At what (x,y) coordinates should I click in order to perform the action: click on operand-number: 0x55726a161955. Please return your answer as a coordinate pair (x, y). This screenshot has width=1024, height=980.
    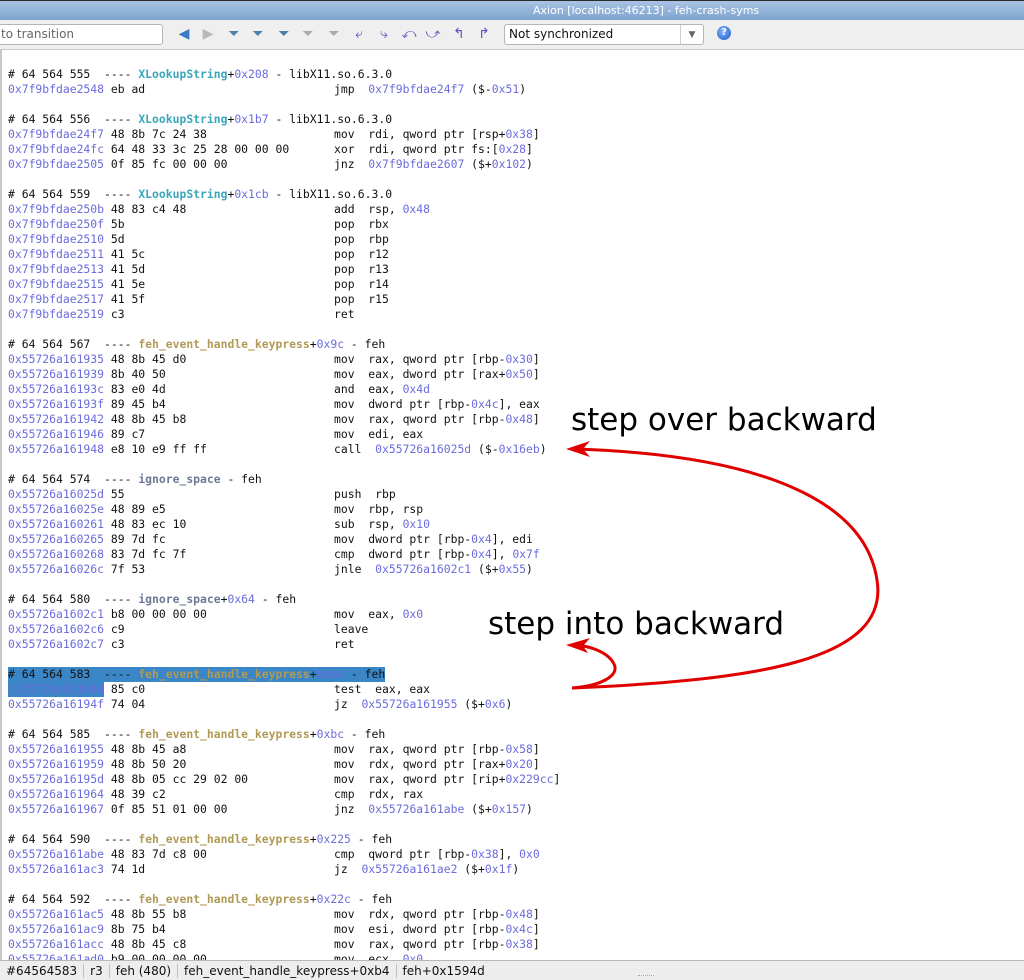
    Looking at the image, I should click on (409, 704).